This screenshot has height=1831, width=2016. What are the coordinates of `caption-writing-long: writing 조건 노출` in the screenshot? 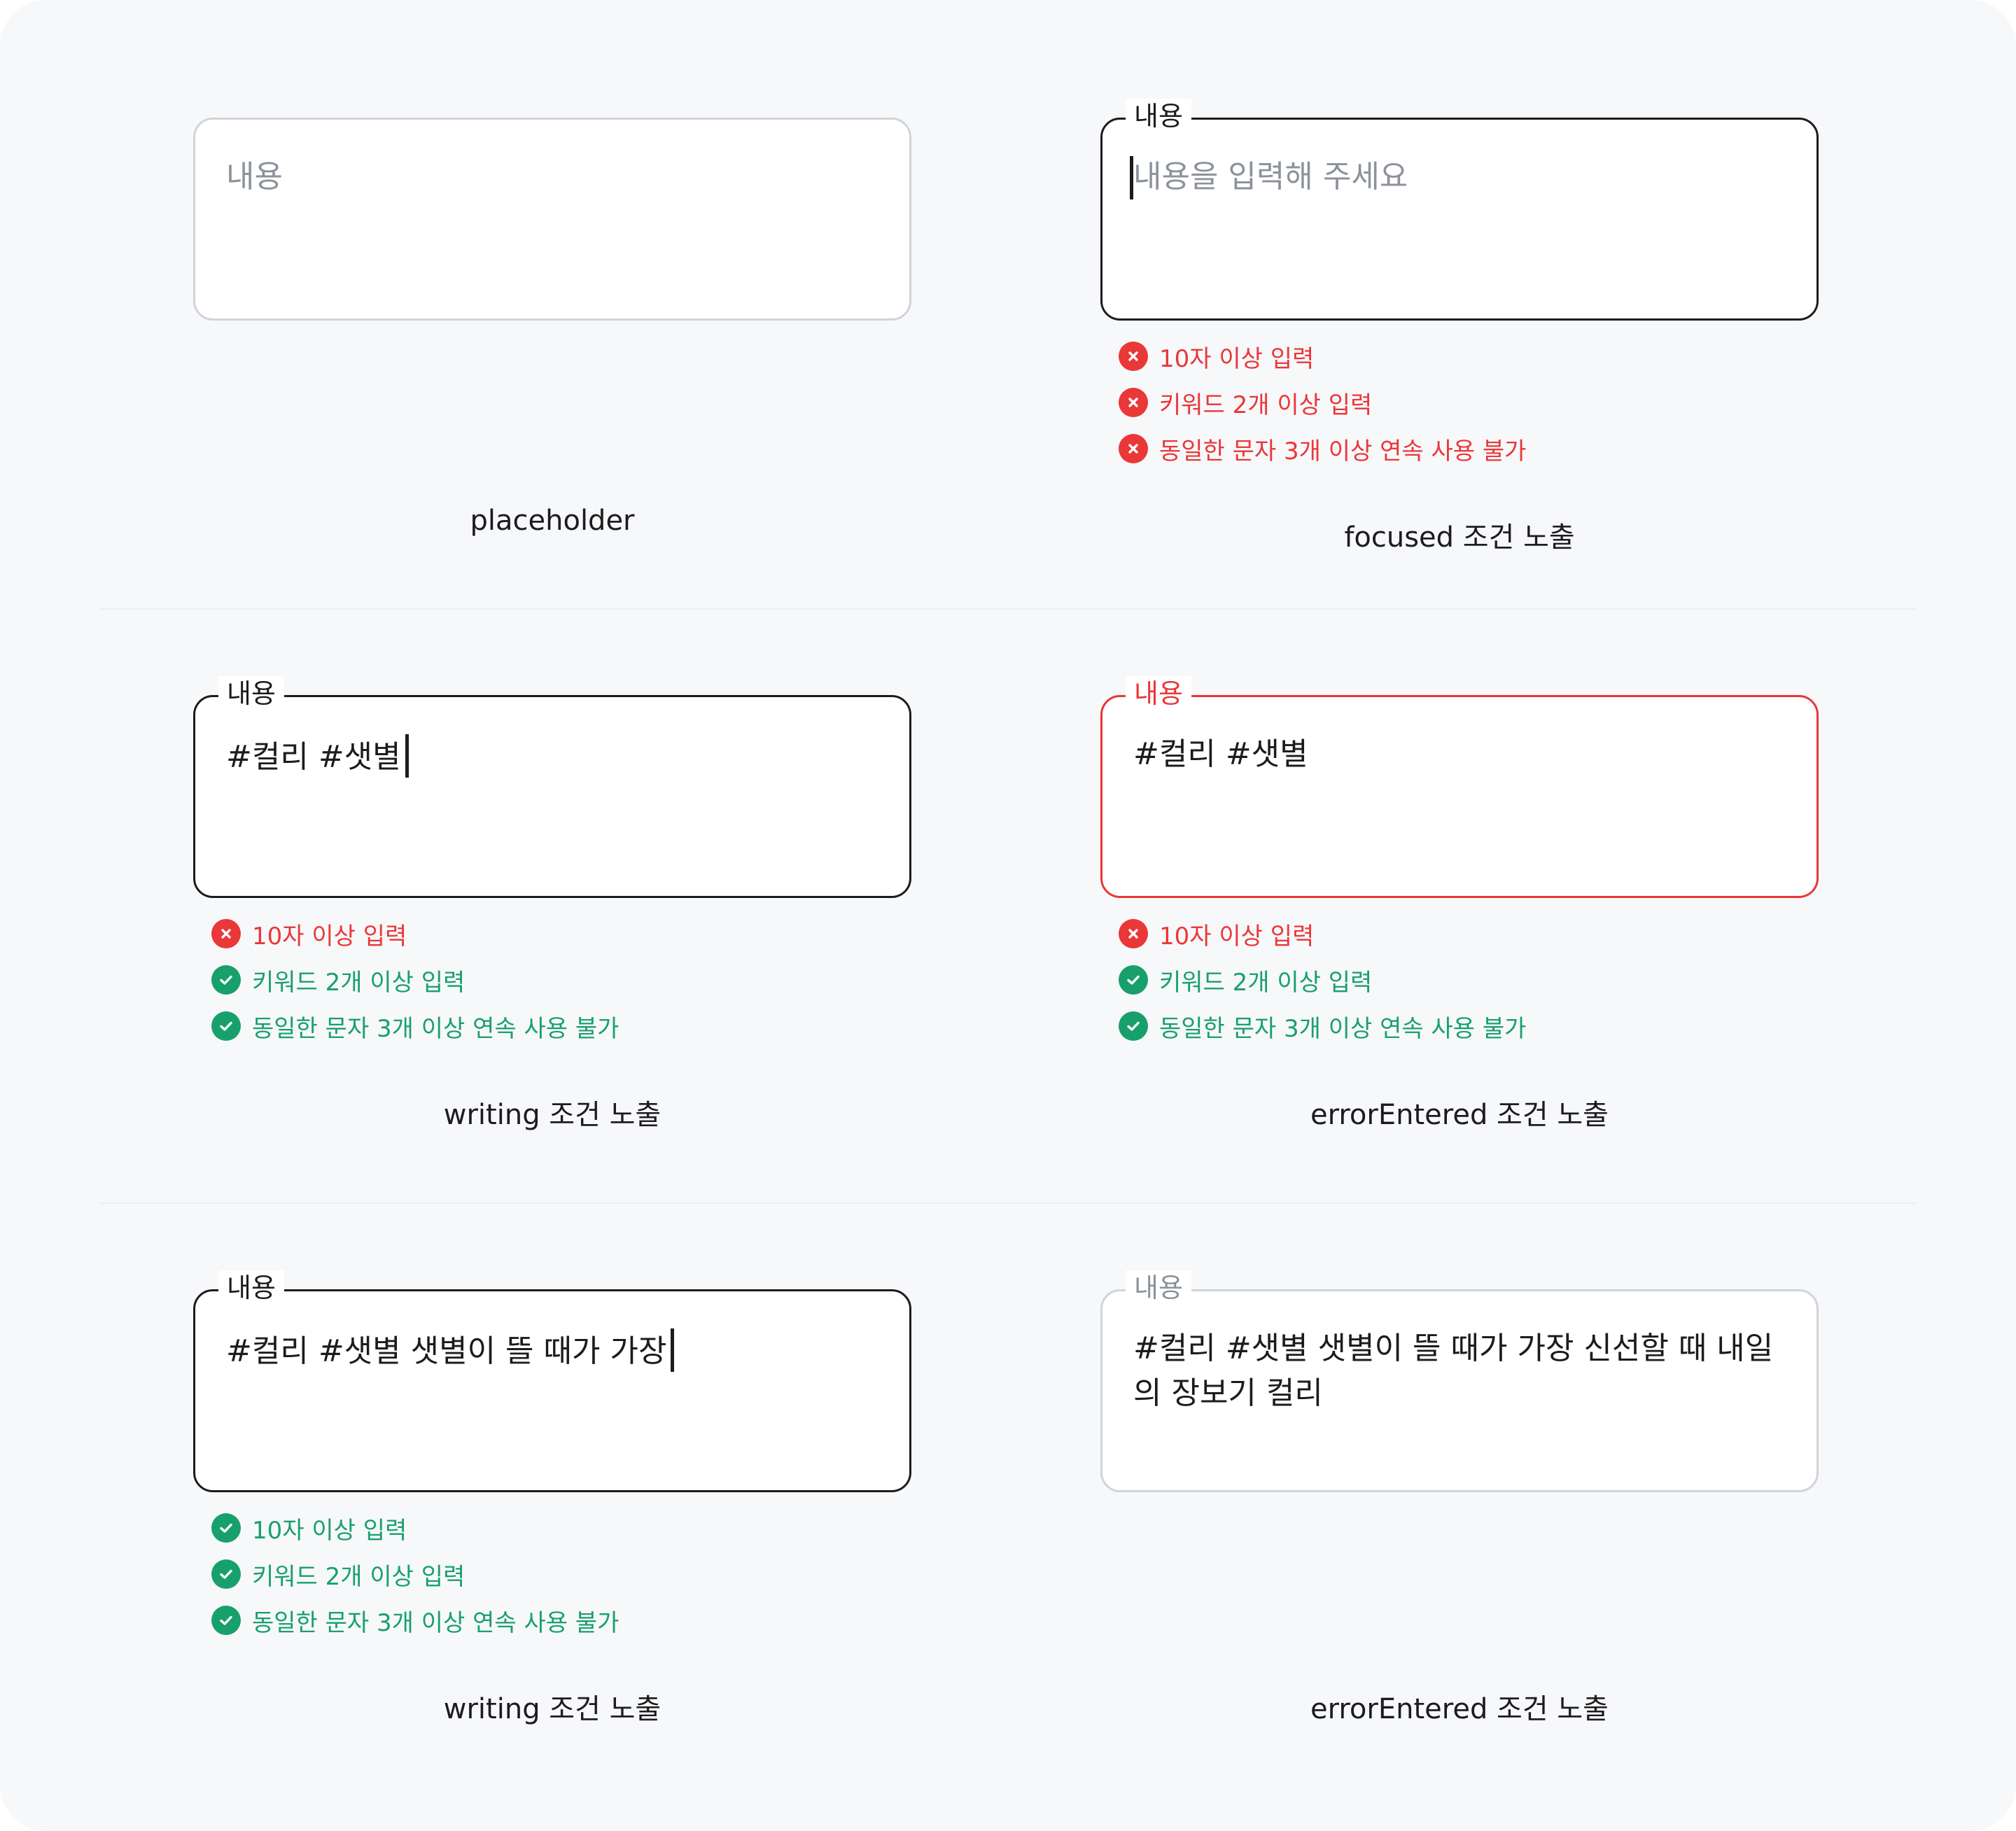 It's located at (552, 1709).